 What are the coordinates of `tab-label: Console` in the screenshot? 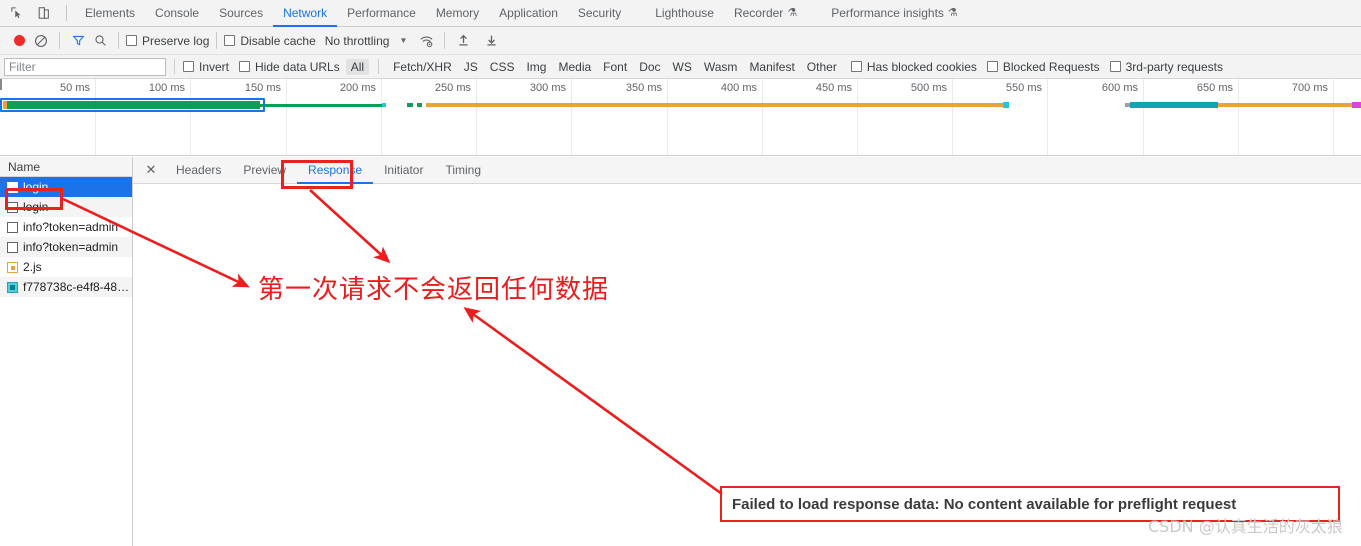 It's located at (177, 13).